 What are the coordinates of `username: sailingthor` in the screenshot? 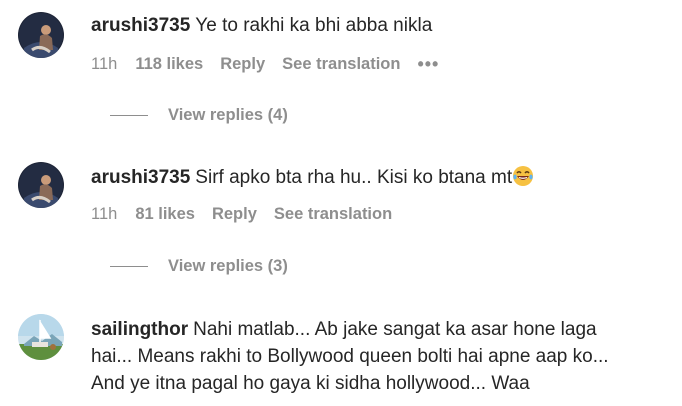 It's located at (139, 329).